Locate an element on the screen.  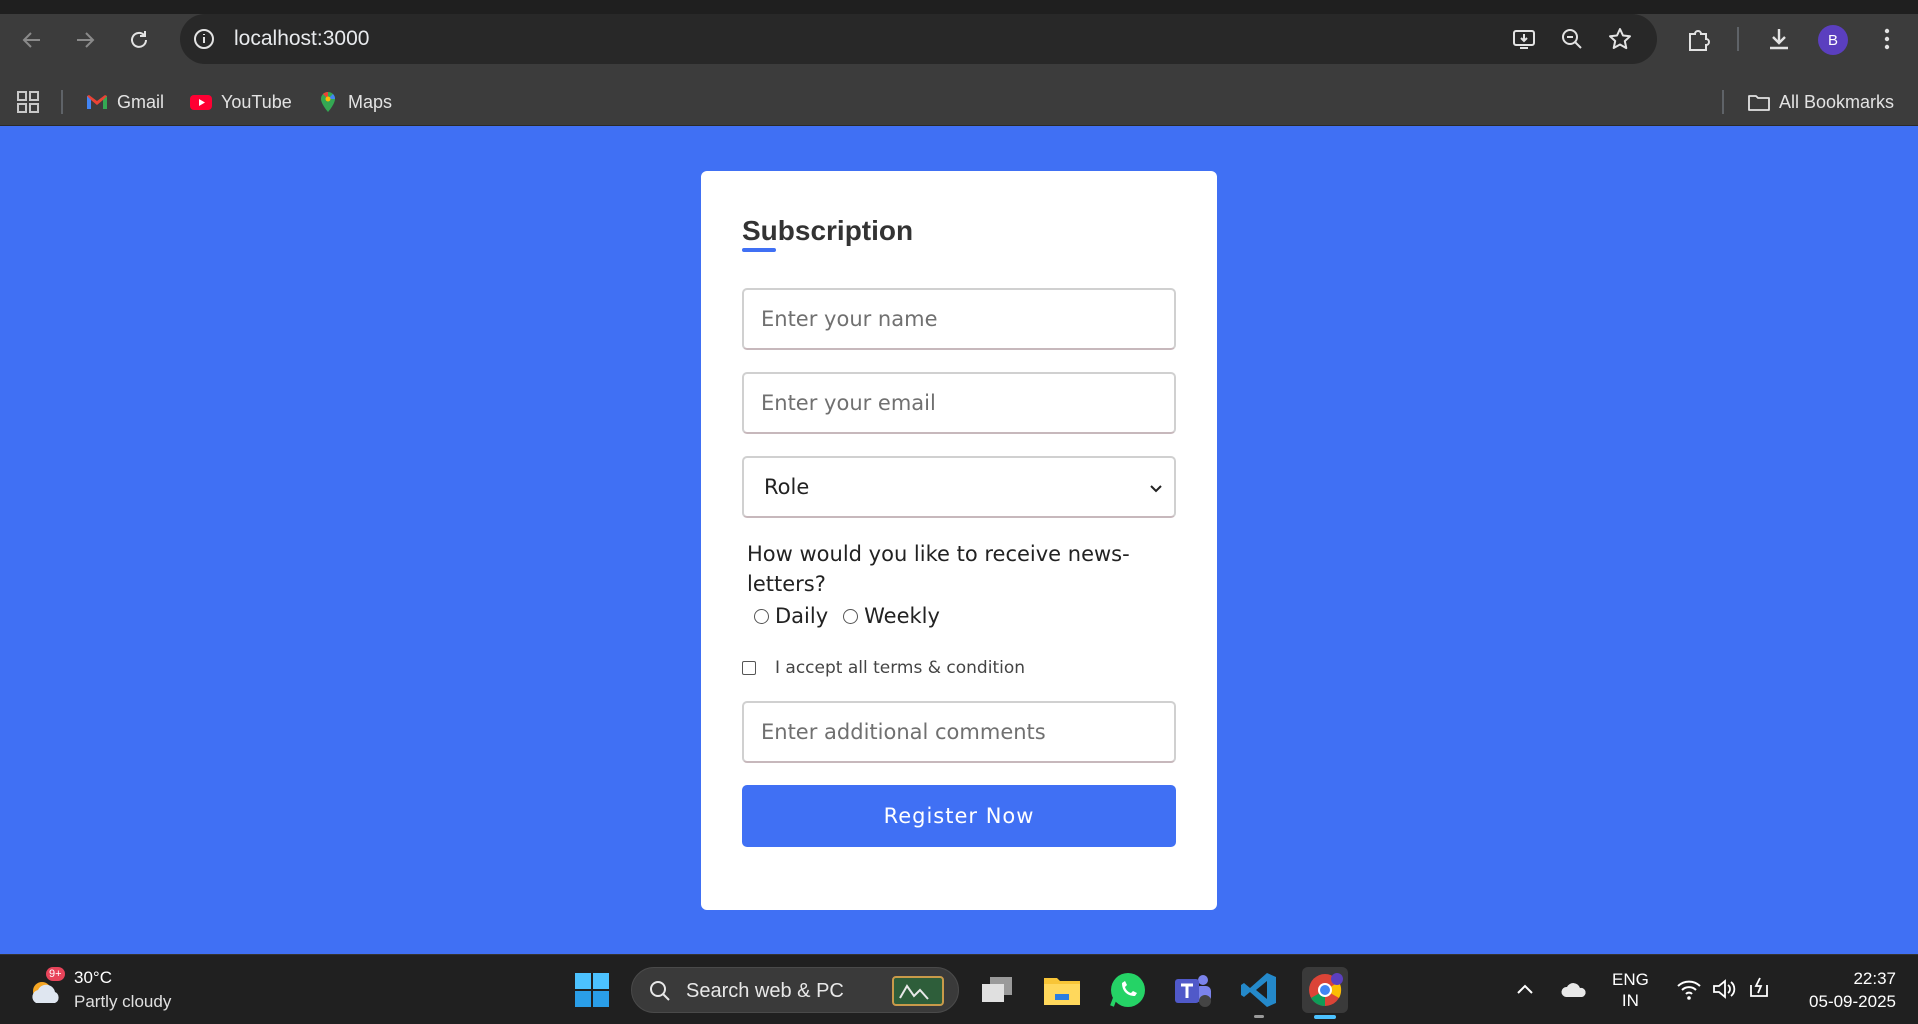
teams-button is located at coordinates (1193, 990).